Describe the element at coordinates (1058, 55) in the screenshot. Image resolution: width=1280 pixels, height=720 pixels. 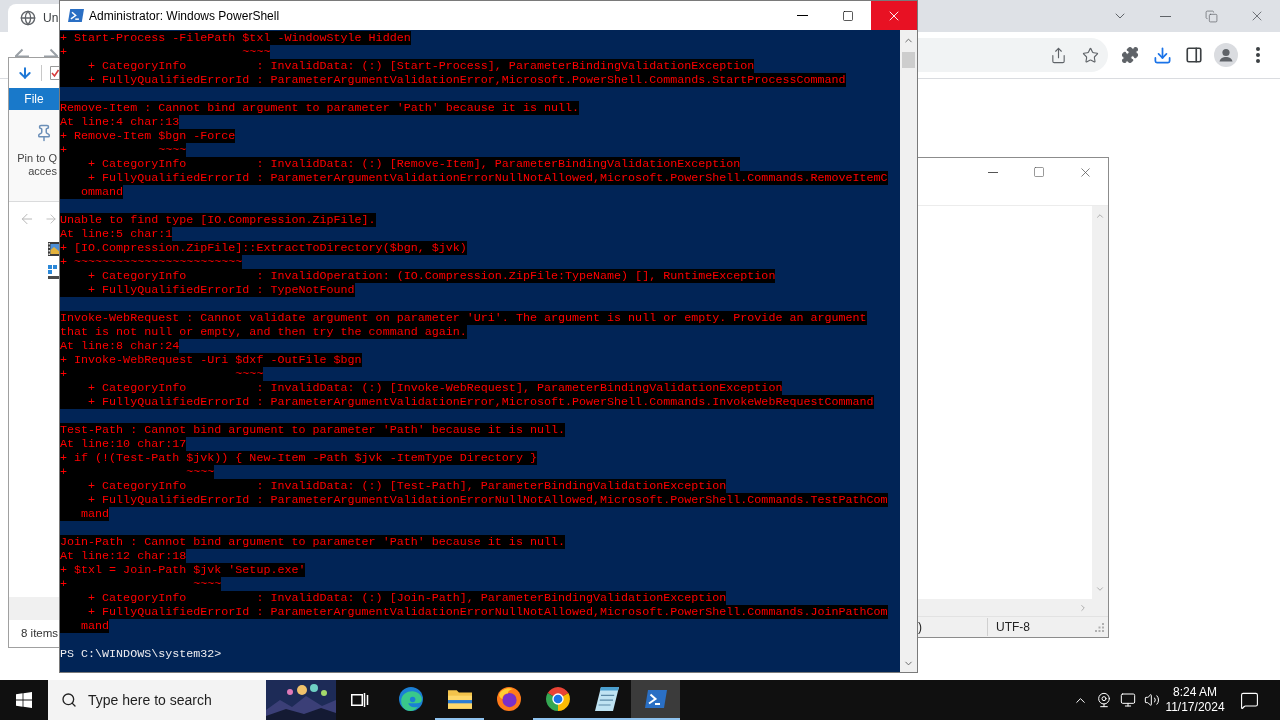
I see `share-icon` at that location.